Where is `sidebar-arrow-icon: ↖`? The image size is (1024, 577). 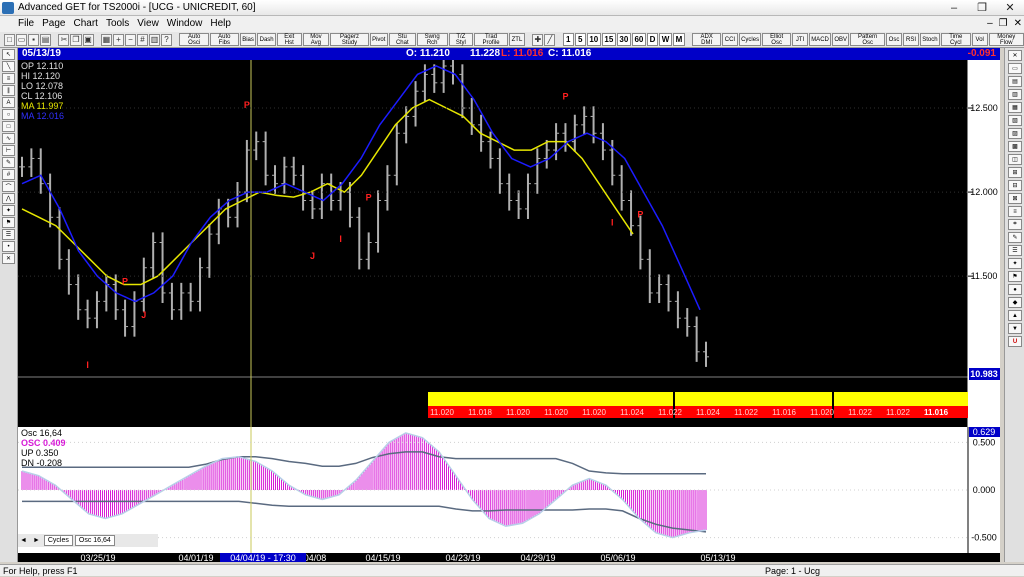
sidebar-arrow-icon: ↖ is located at coordinates (8, 54).